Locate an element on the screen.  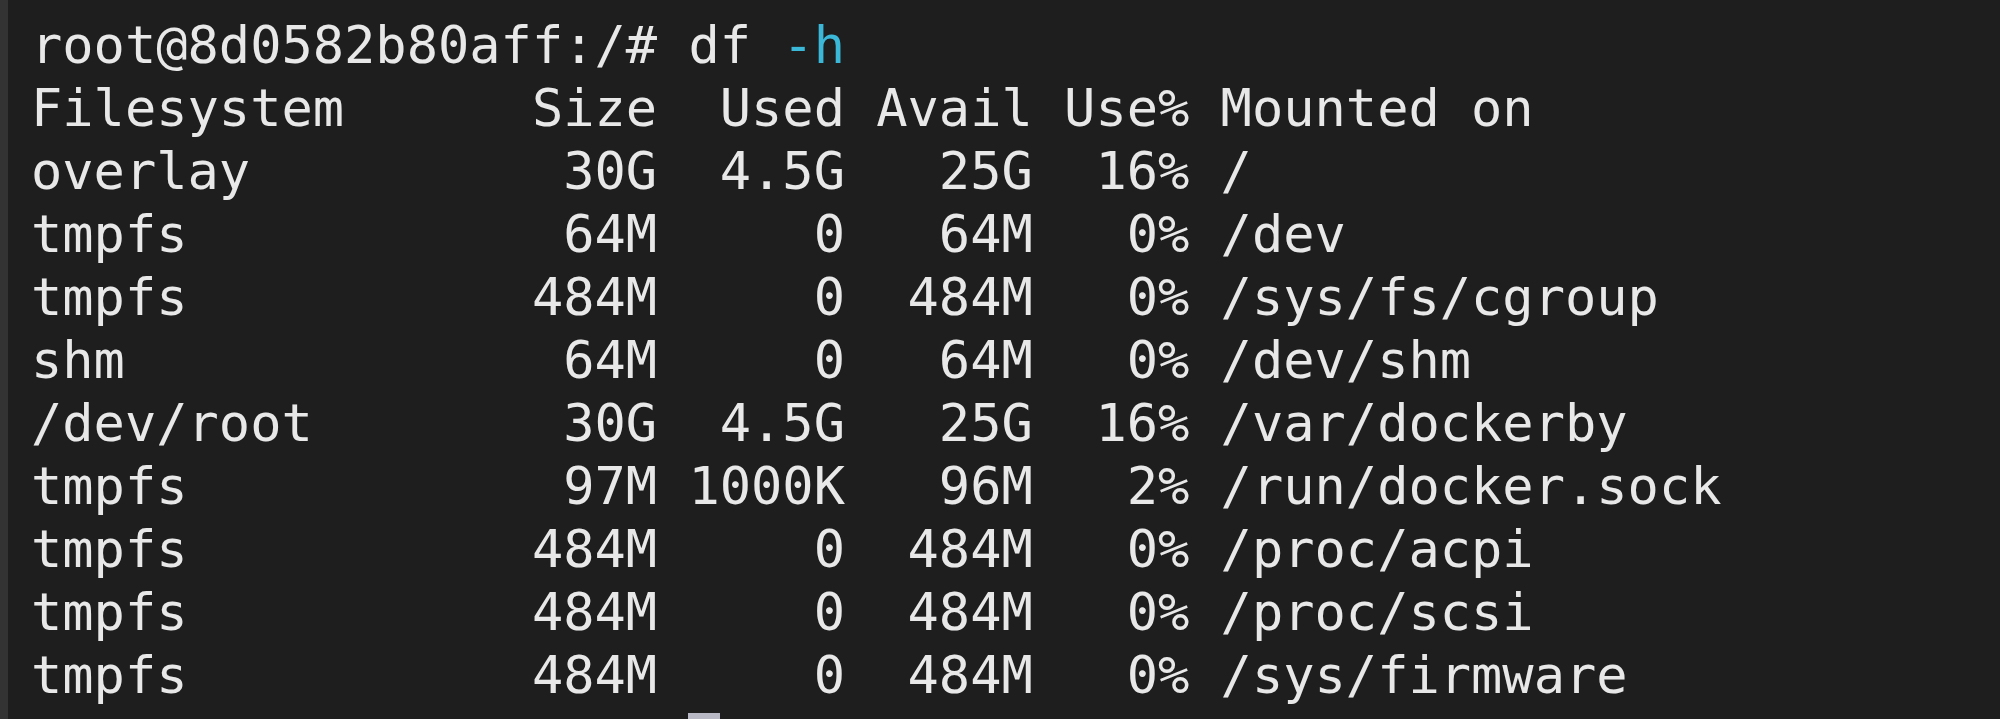
table-cell-text: overlay is located at coordinates (141, 171).